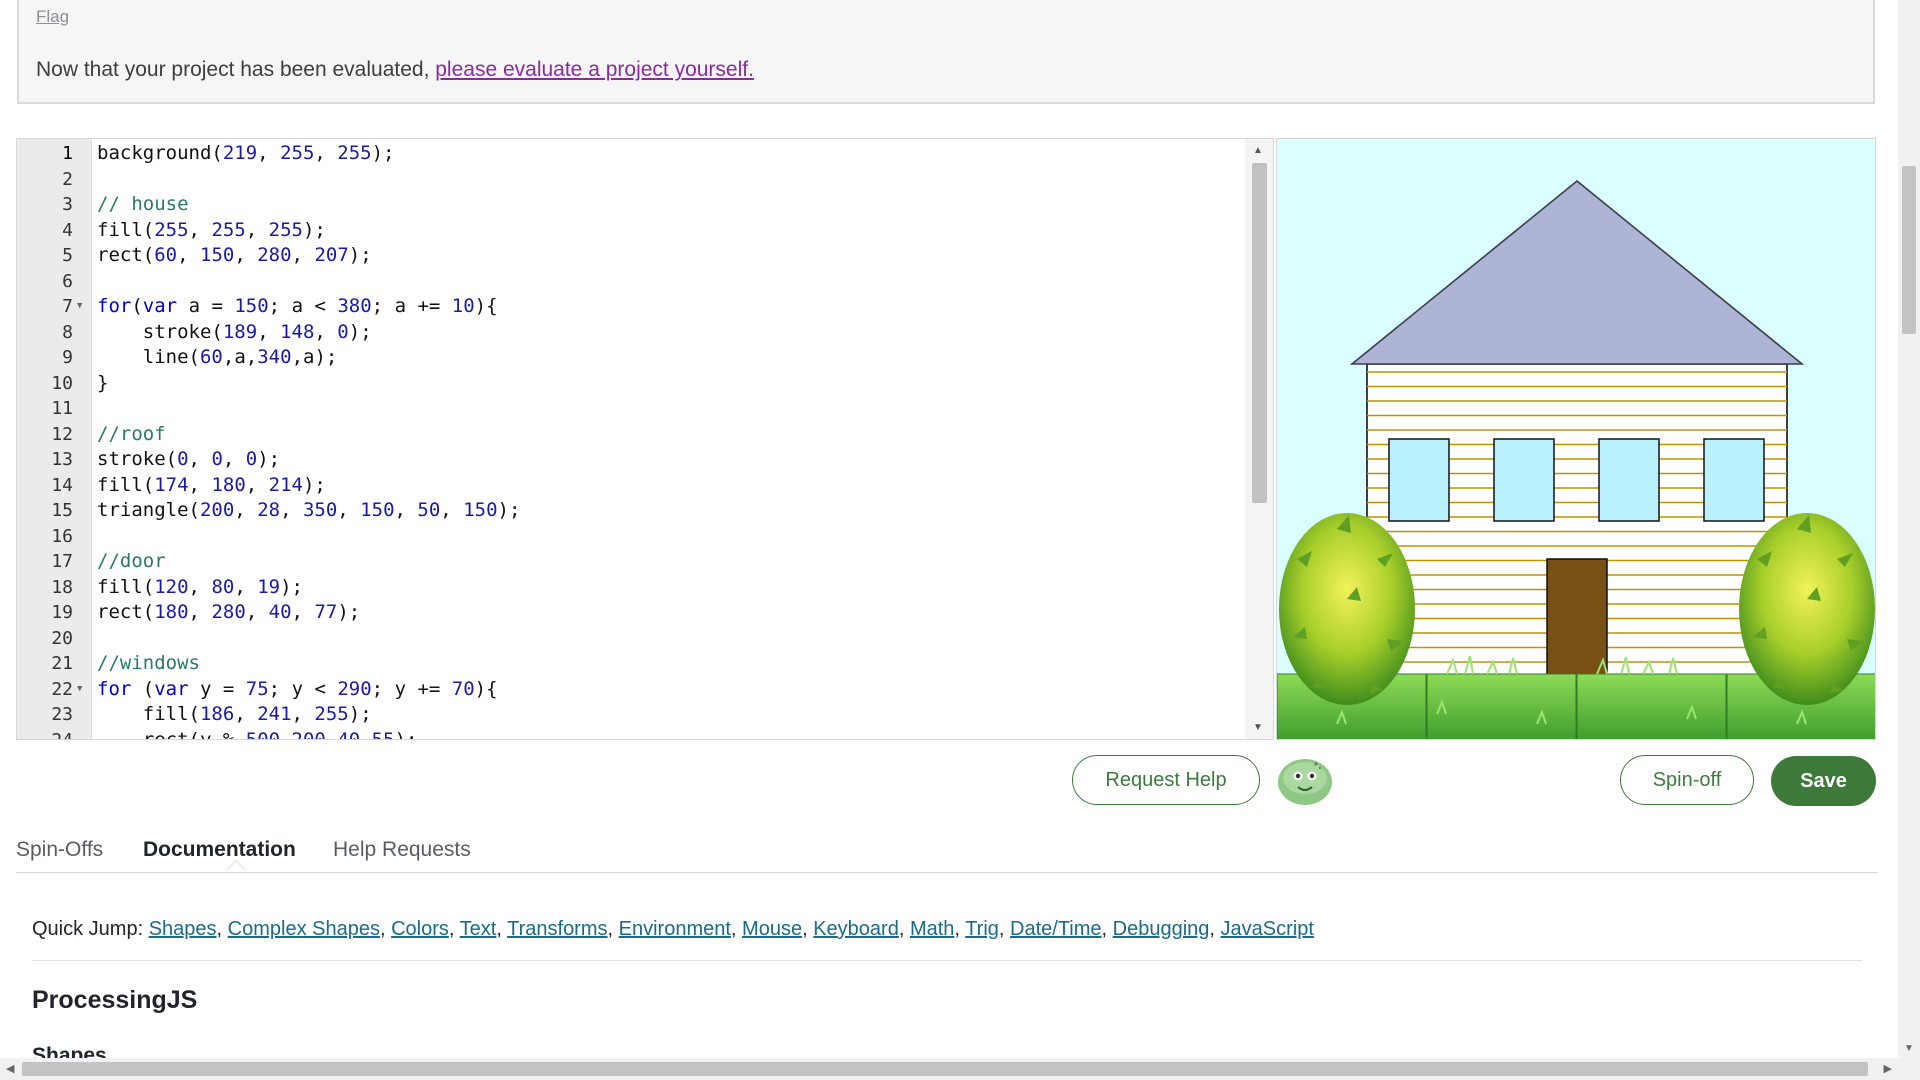 The image size is (1920, 1080). What do you see at coordinates (1056, 929) in the screenshot?
I see `quick-jump-link: Date/Time` at bounding box center [1056, 929].